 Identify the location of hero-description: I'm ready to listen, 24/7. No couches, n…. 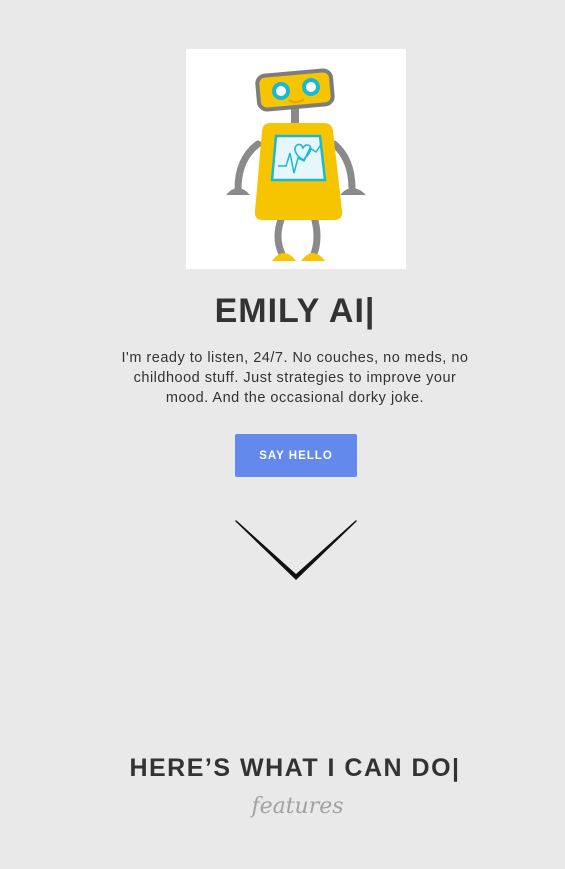
(295, 378).